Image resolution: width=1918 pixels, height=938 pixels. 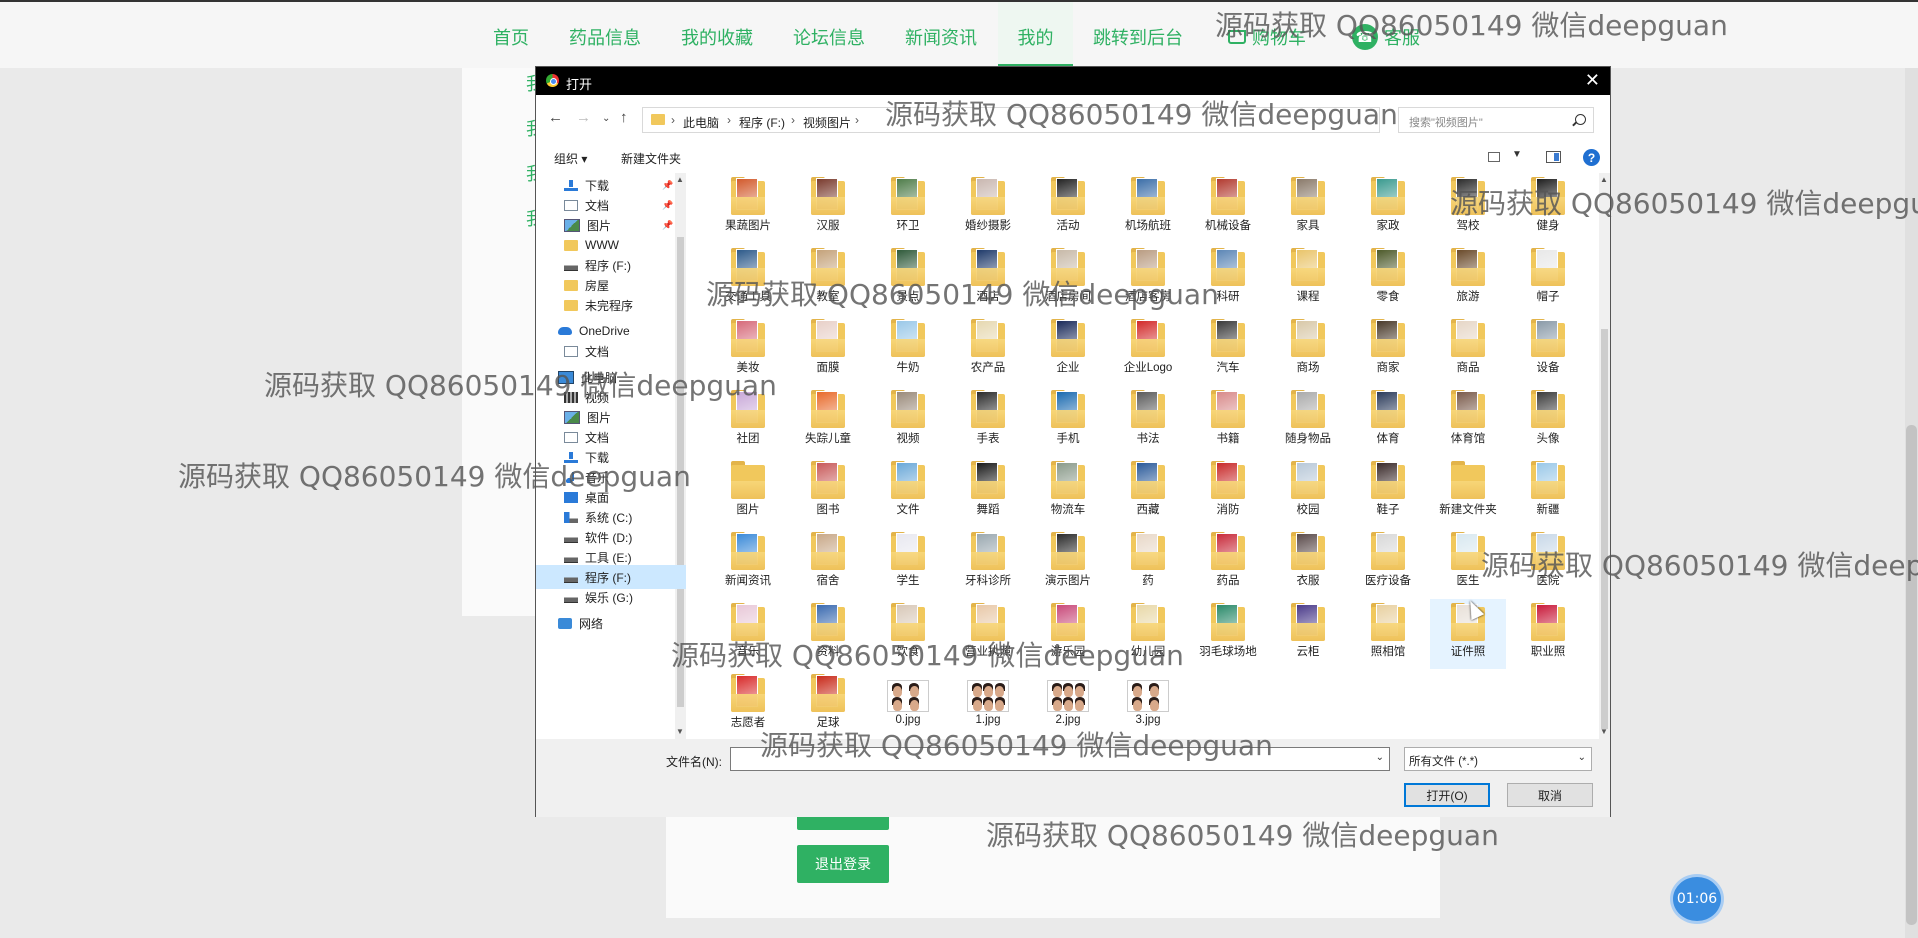 What do you see at coordinates (1548, 634) in the screenshot?
I see `folder-item: 职业照` at bounding box center [1548, 634].